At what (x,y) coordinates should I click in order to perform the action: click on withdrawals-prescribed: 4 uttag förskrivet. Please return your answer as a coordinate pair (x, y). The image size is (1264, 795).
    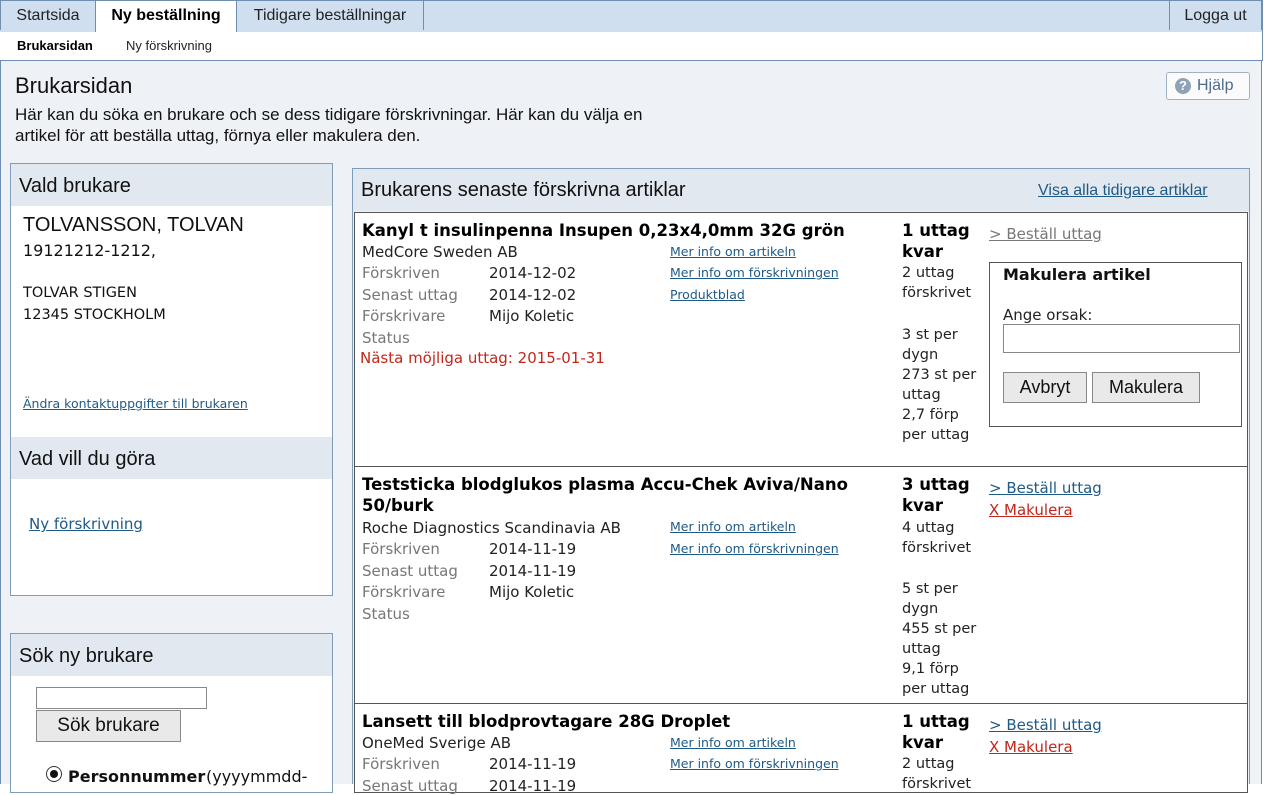
    Looking at the image, I should click on (937, 538).